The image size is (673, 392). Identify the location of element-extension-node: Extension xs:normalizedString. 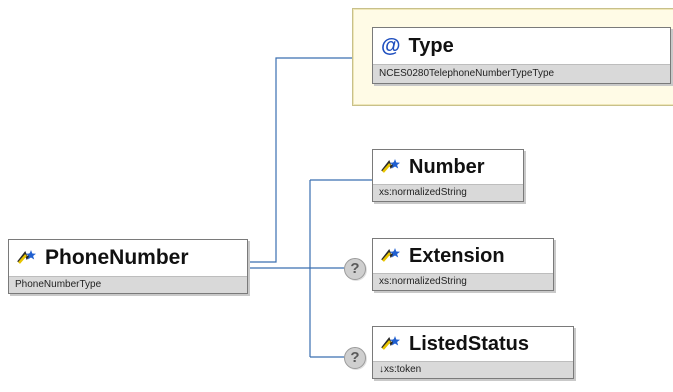
(463, 264).